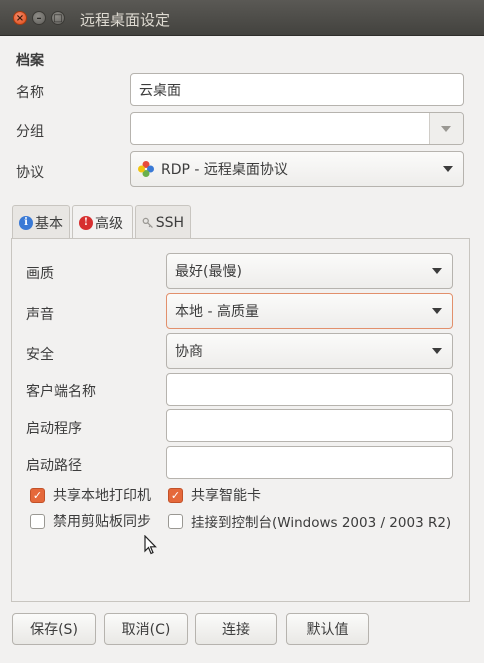 This screenshot has height=663, width=484. I want to click on mouse-cursor-icon, so click(150, 545).